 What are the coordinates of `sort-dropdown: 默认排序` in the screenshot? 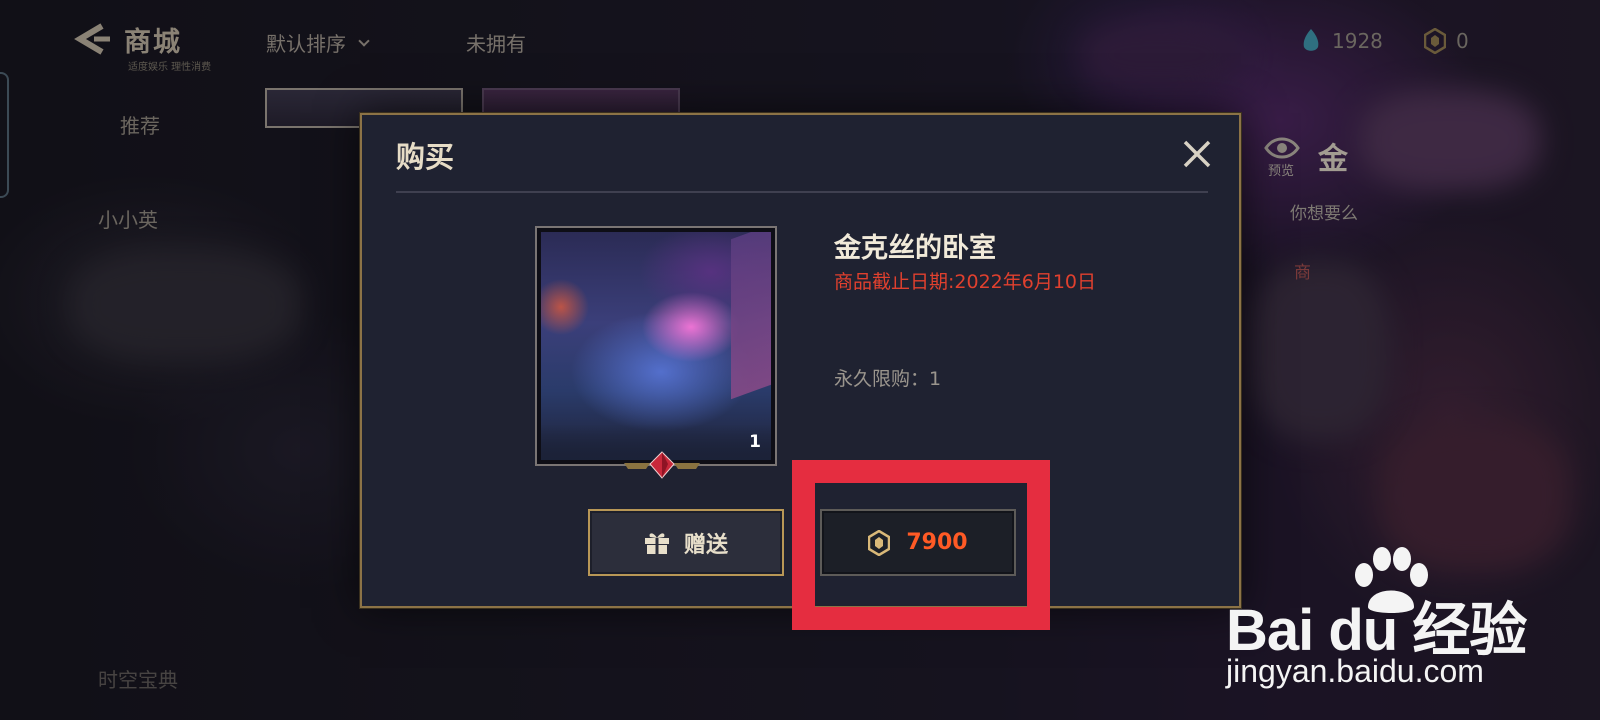 It's located at (318, 42).